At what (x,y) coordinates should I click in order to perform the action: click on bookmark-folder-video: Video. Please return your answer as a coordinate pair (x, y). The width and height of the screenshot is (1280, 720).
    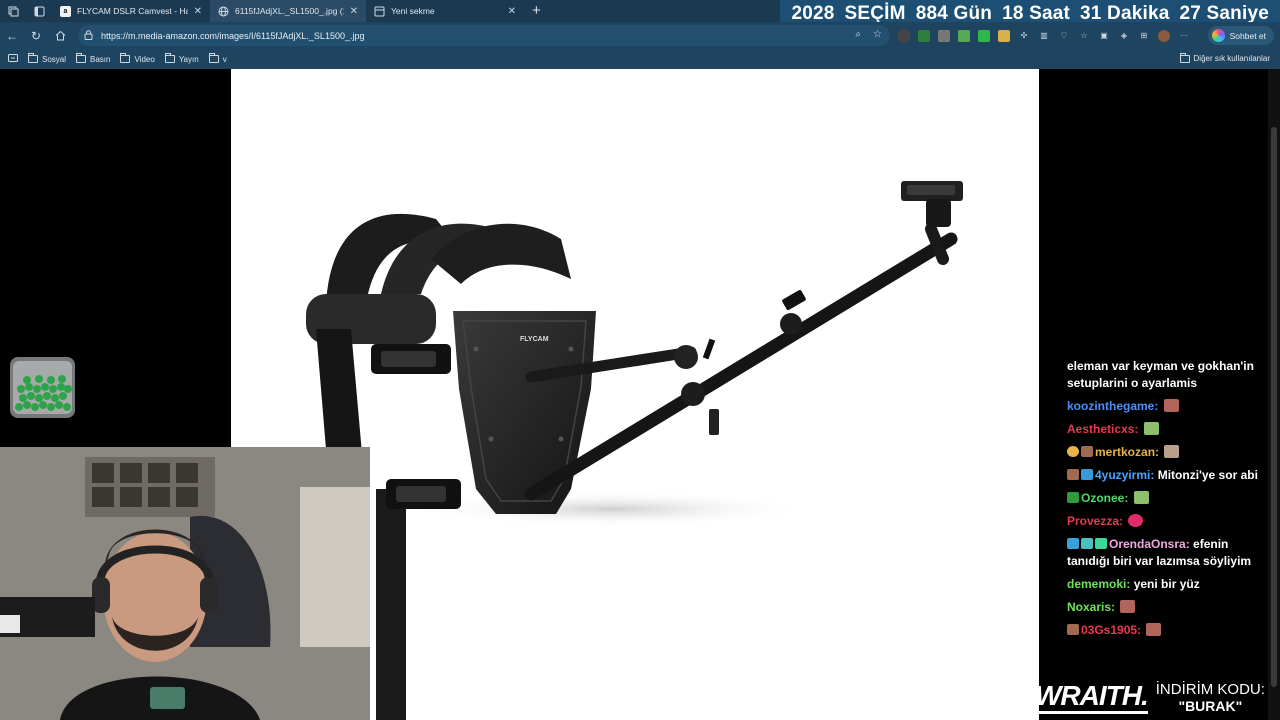
    Looking at the image, I should click on (137, 58).